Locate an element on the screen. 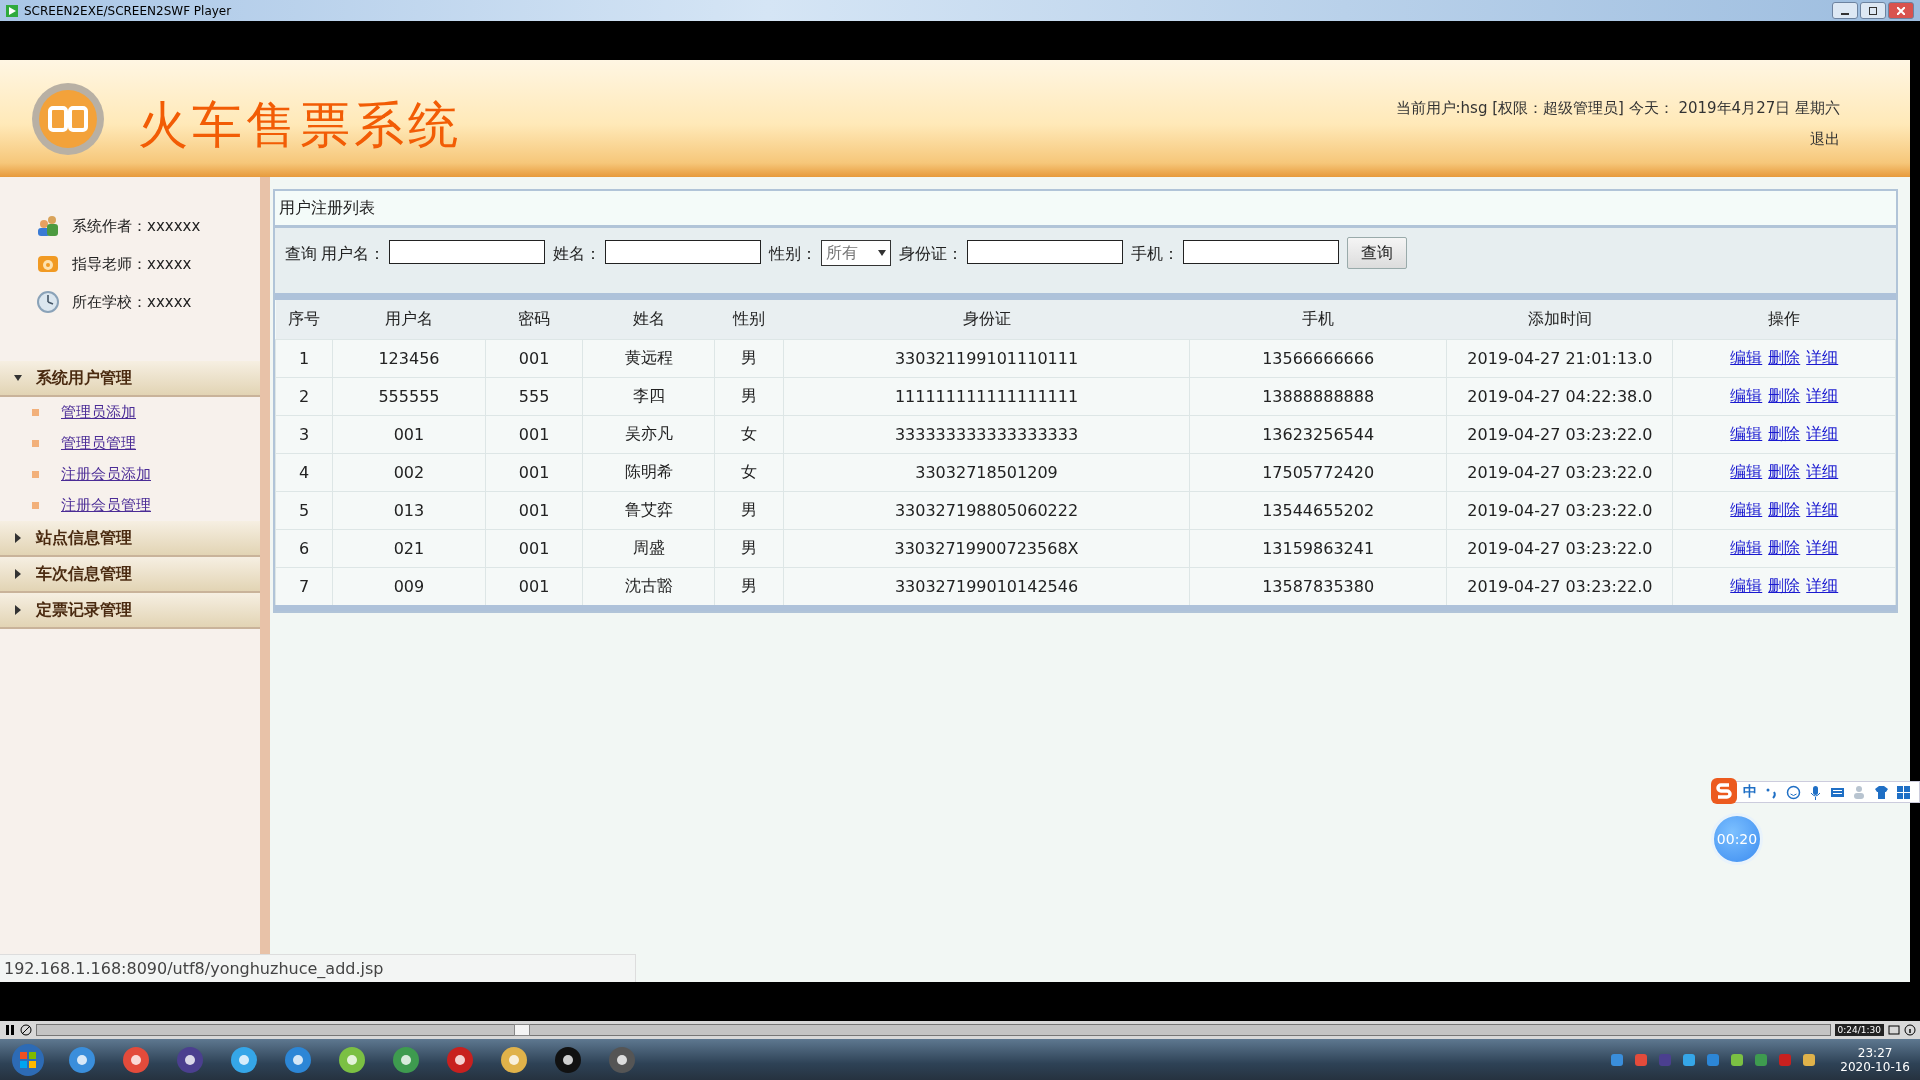 This screenshot has width=1920, height=1080. table-cell: 鲁艾弈 is located at coordinates (648, 510).